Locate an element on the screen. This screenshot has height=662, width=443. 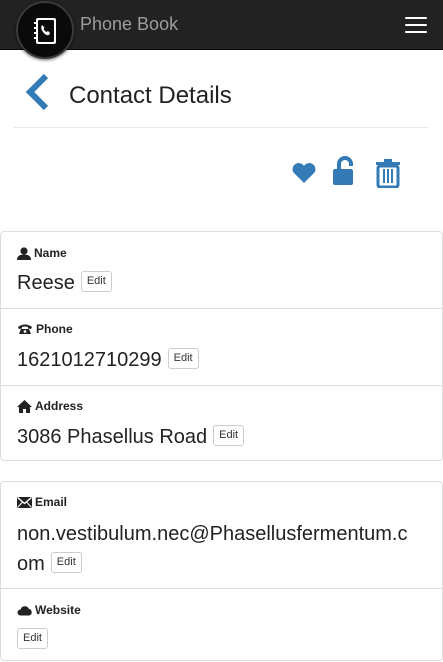
name-label: Name is located at coordinates (42, 253).